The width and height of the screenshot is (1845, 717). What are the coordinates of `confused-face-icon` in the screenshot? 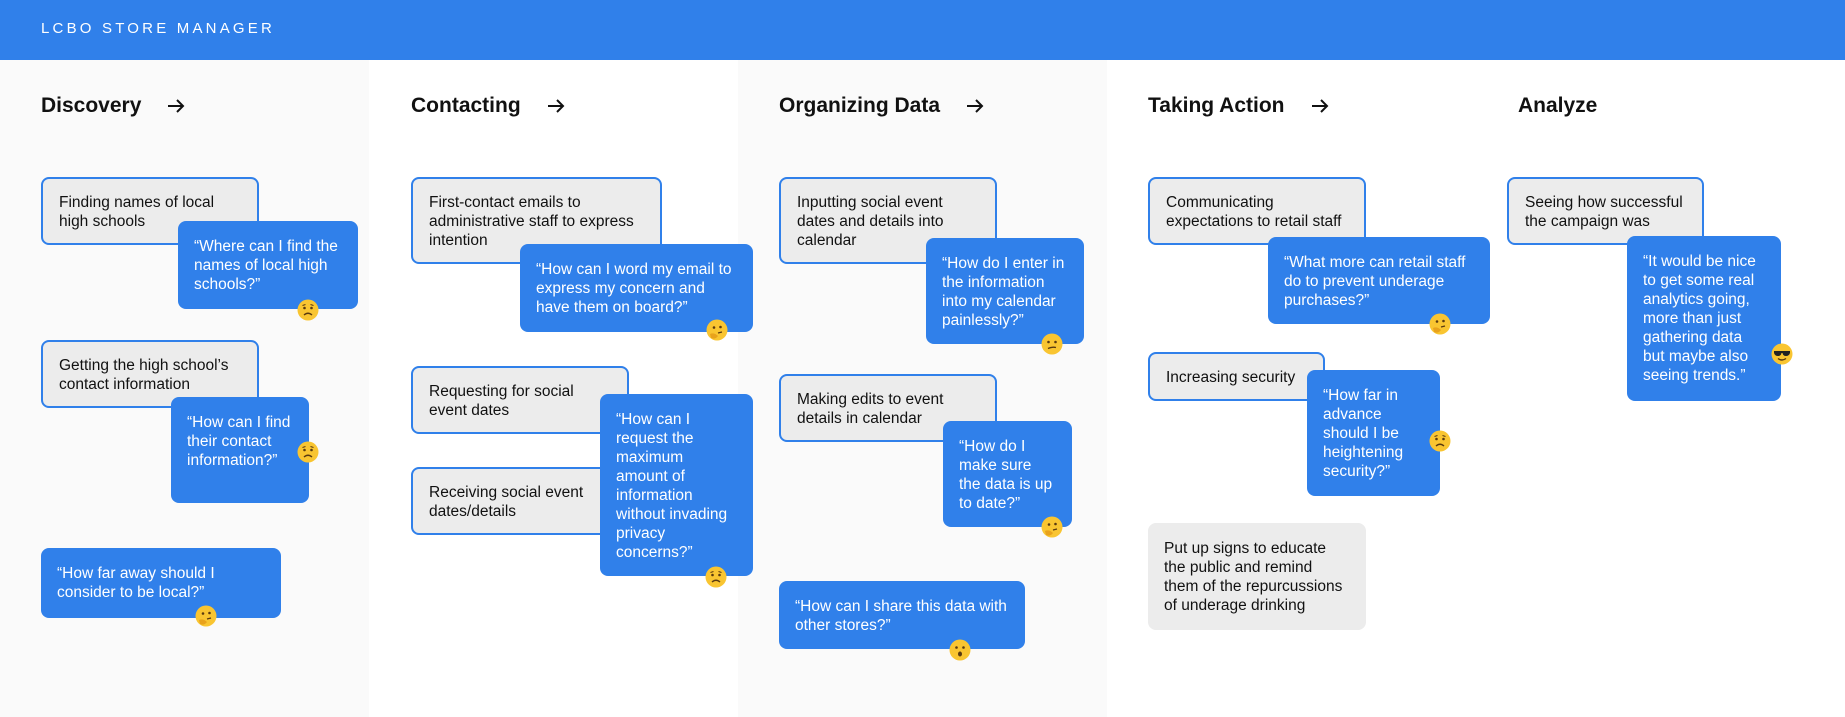 It's located at (1052, 344).